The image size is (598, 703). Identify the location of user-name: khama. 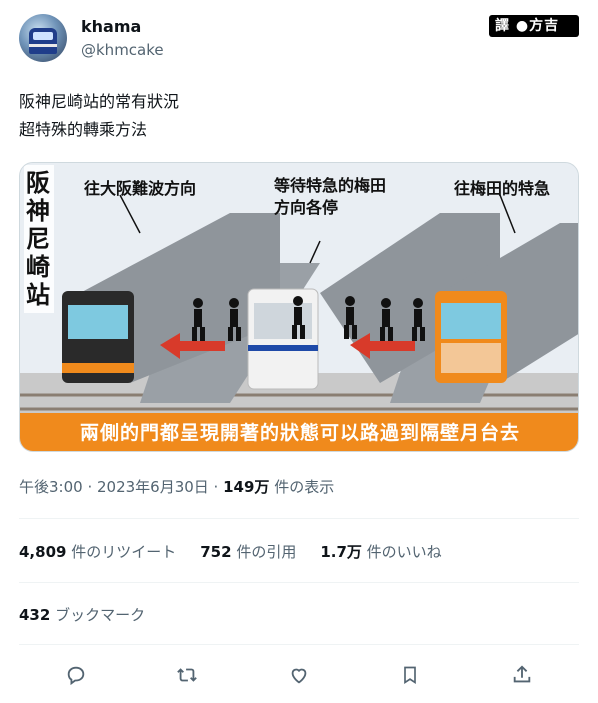
(111, 26).